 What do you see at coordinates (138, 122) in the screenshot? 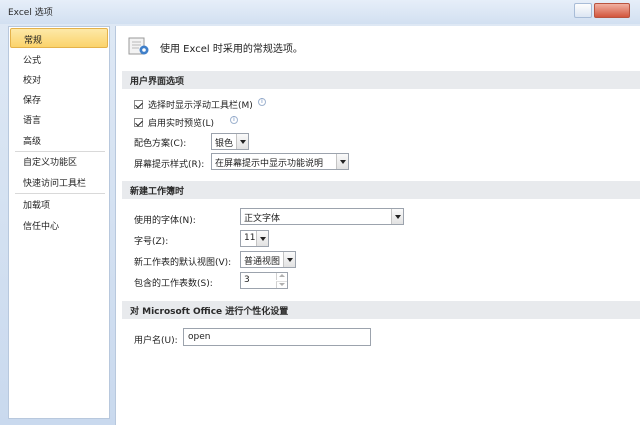
I see `live-preview-checkbox` at bounding box center [138, 122].